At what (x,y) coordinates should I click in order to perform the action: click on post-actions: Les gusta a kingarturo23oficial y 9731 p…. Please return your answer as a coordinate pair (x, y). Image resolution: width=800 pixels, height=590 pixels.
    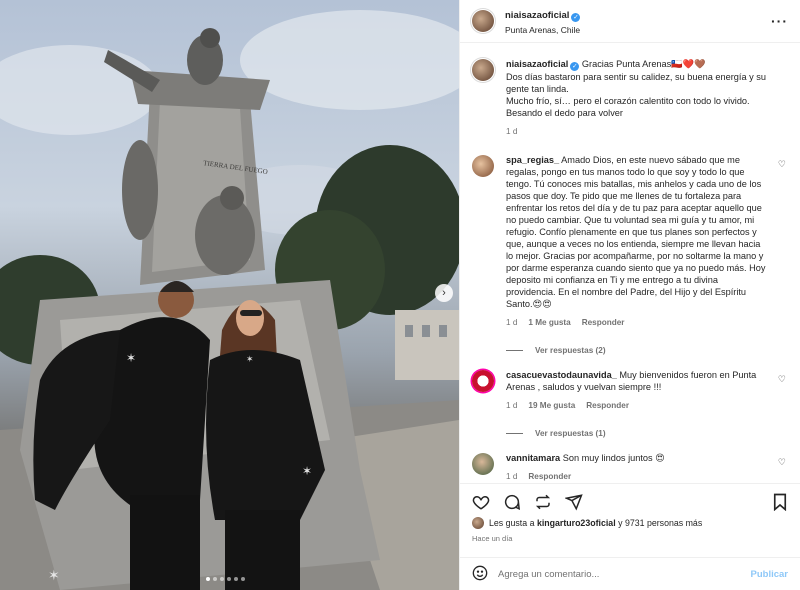
    Looking at the image, I should click on (630, 513).